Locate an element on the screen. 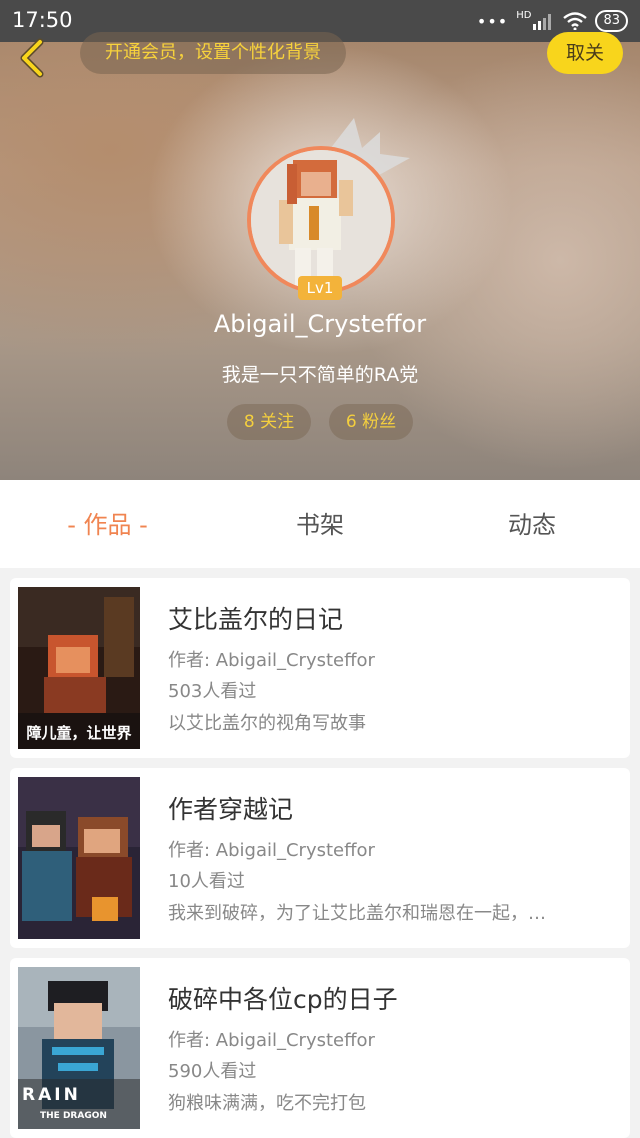 Image resolution: width=640 pixels, height=1138 pixels. work-views: 503人看过 is located at coordinates (212, 691).